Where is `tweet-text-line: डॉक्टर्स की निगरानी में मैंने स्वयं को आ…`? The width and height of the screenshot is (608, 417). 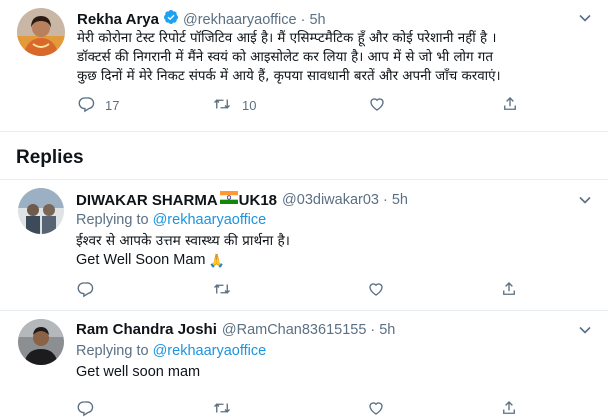
tweet-text-line: डॉक्टर्स की निगरानी में मैंने स्वयं को आ… is located at coordinates (285, 57).